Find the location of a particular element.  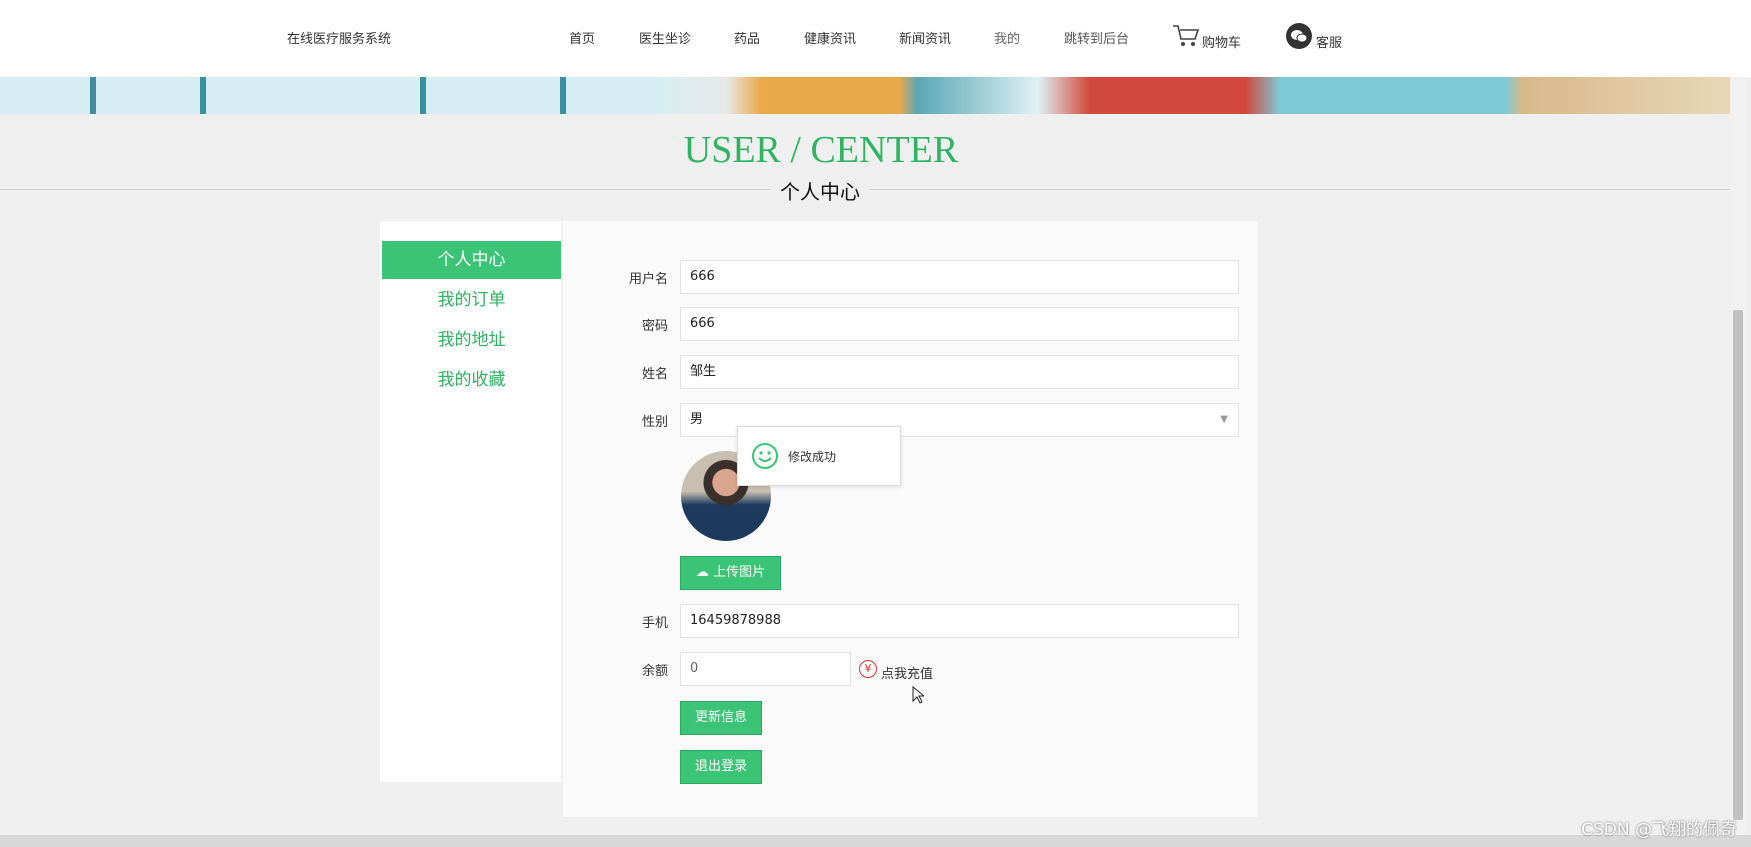

nav-cart: 购物车 is located at coordinates (1221, 41).